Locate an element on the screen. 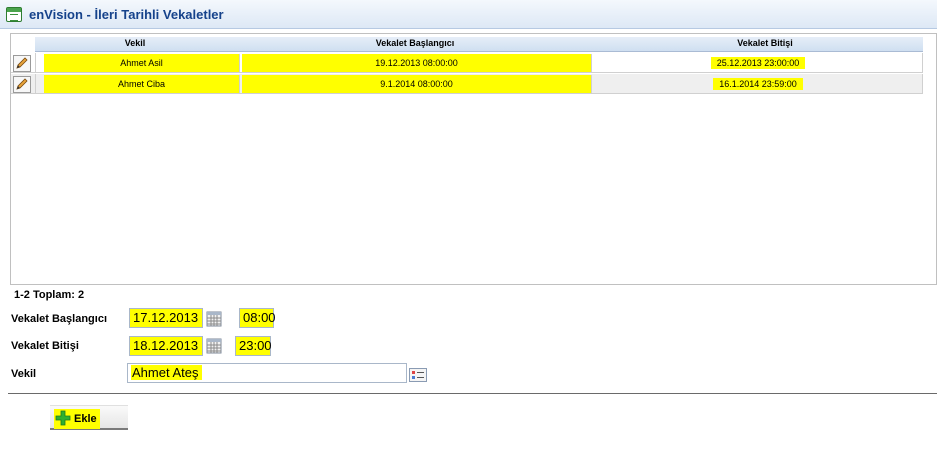  vekil-label: Vekil is located at coordinates (24, 374).